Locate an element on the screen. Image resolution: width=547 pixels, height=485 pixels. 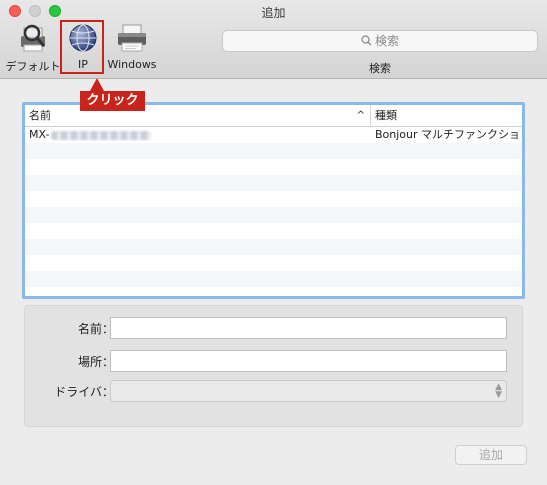
redacted-printer-name is located at coordinates (101, 135).